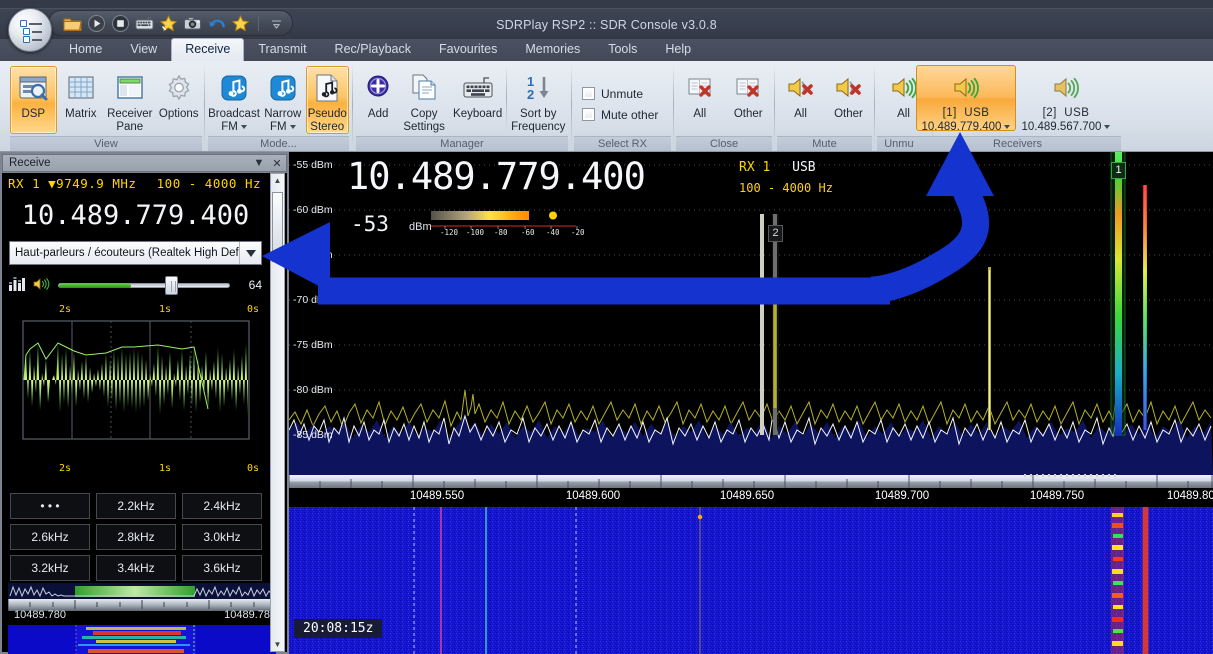 This screenshot has width=1213, height=654. What do you see at coordinates (848, 100) in the screenshot?
I see `mute-other-button: Other` at bounding box center [848, 100].